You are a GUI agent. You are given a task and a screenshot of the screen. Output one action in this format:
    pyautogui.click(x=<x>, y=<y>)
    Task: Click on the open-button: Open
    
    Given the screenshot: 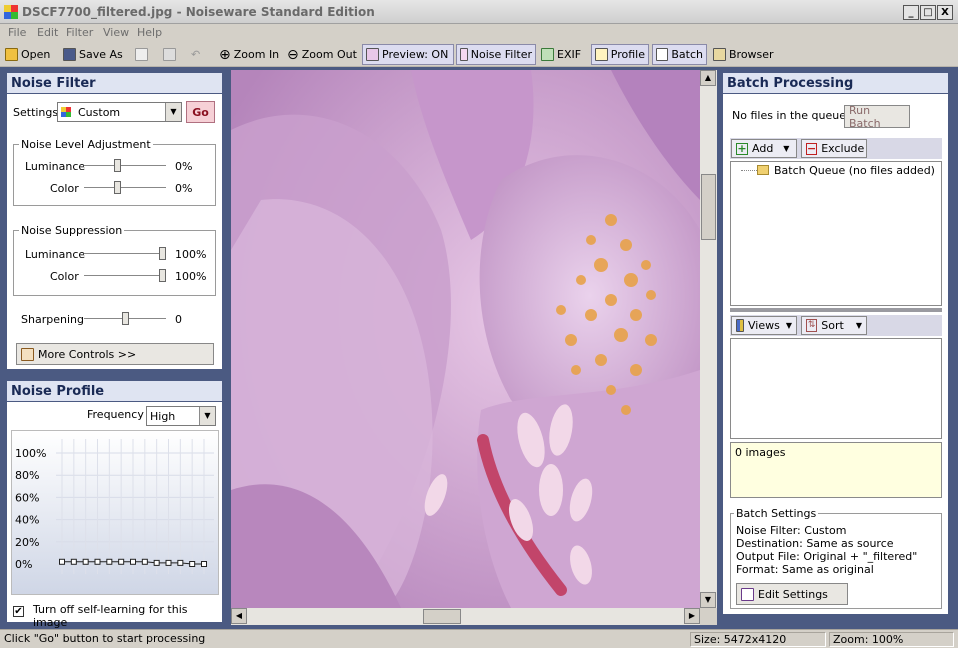 What is the action you would take?
    pyautogui.click(x=27, y=54)
    